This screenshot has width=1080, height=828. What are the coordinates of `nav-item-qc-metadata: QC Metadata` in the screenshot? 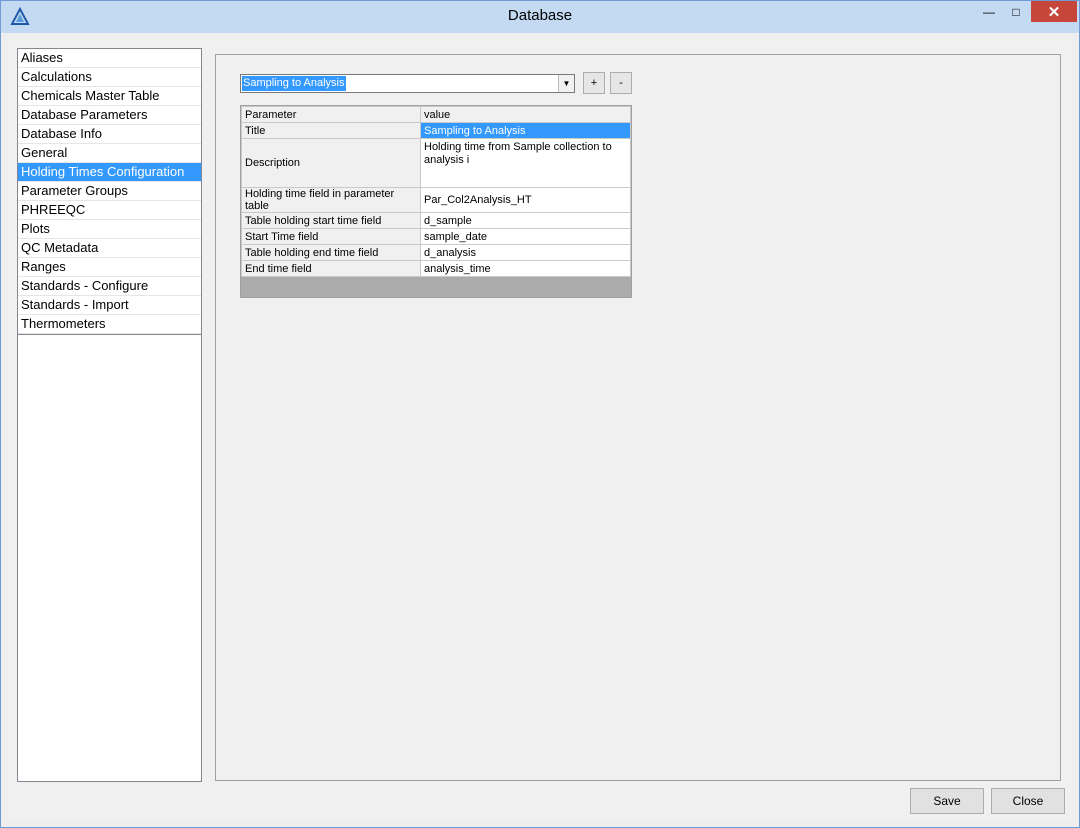 It's located at (109, 248).